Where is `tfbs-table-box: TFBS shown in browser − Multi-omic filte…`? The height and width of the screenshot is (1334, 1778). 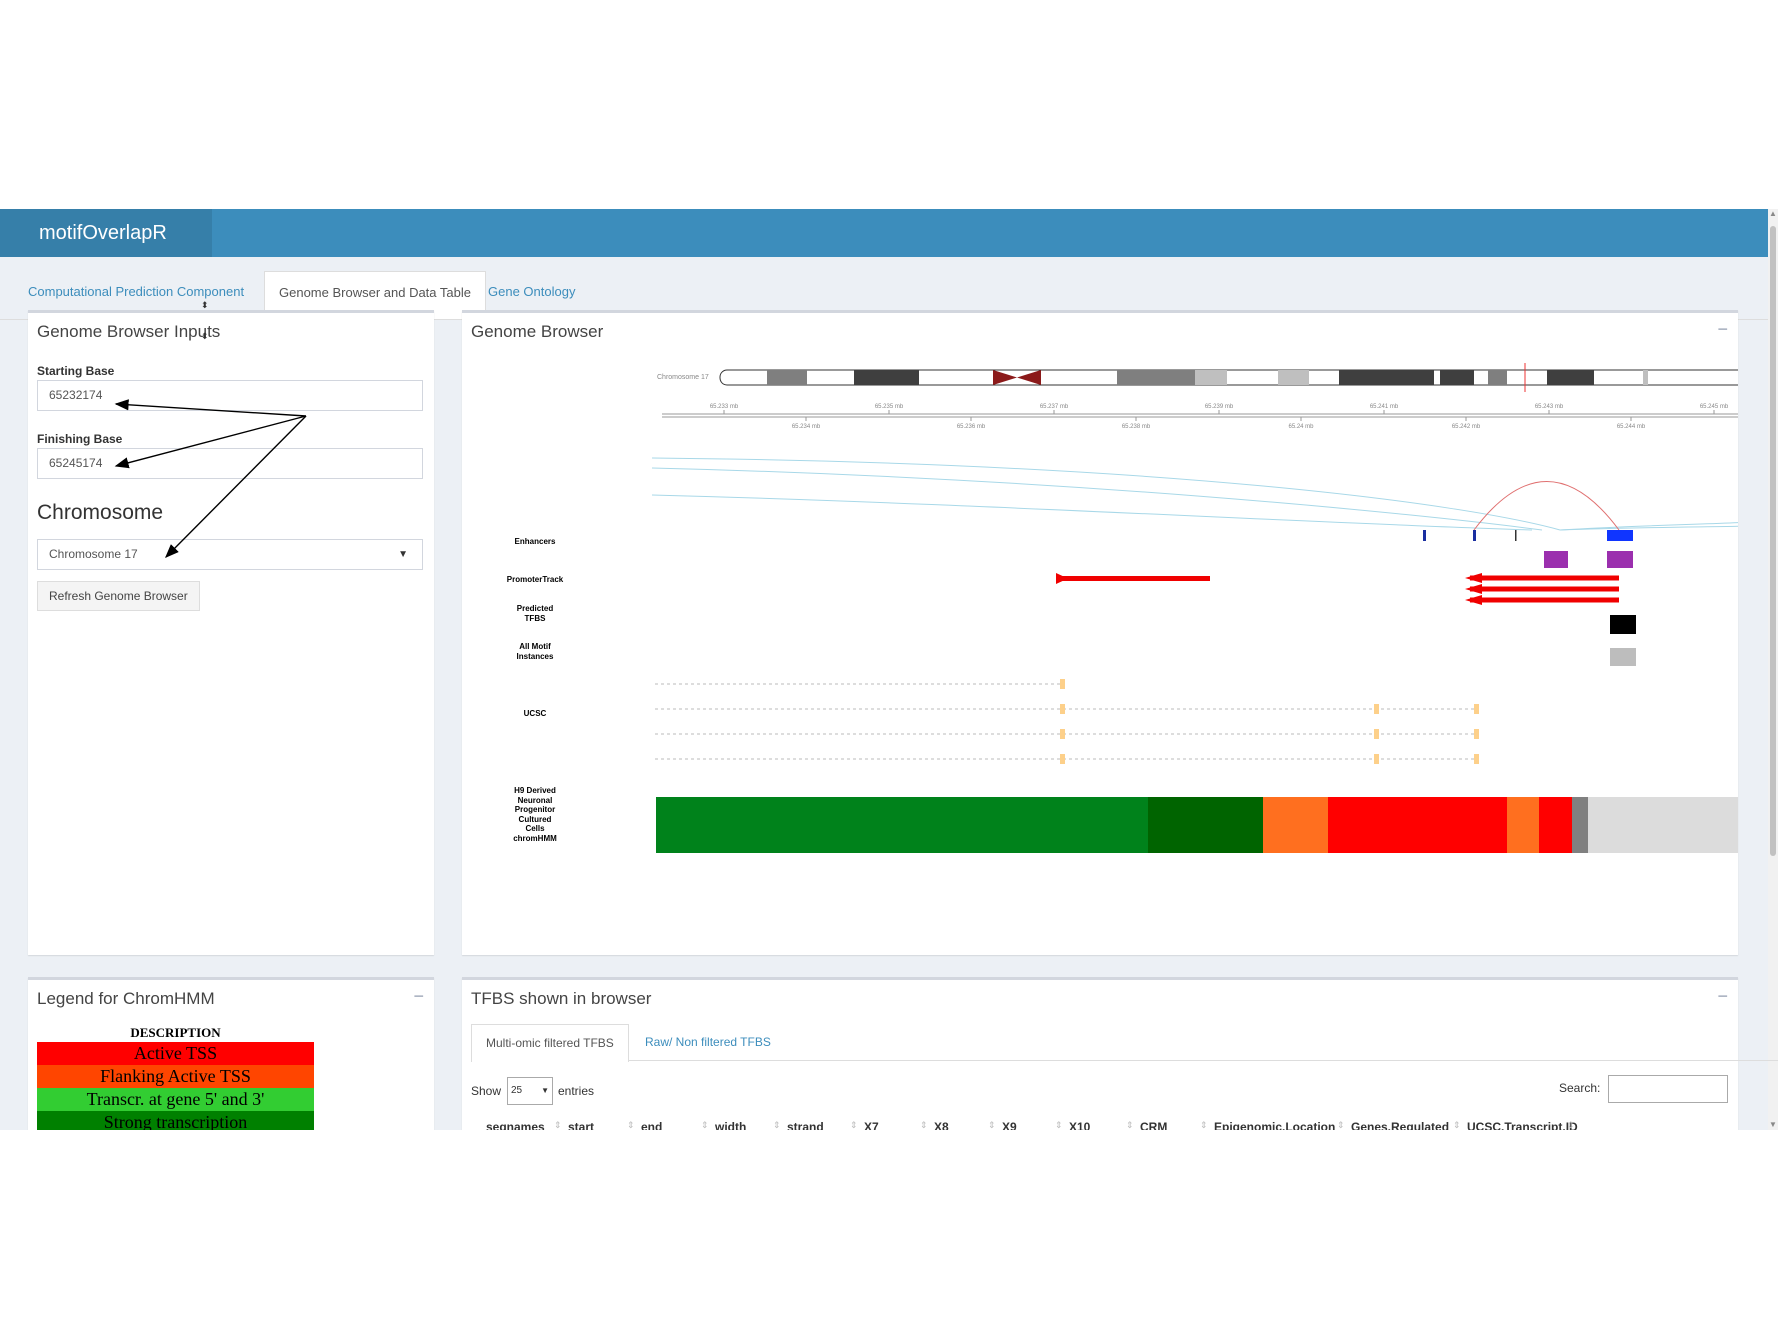
tfbs-table-box: TFBS shown in browser − Multi-omic filte… is located at coordinates (1120, 1053).